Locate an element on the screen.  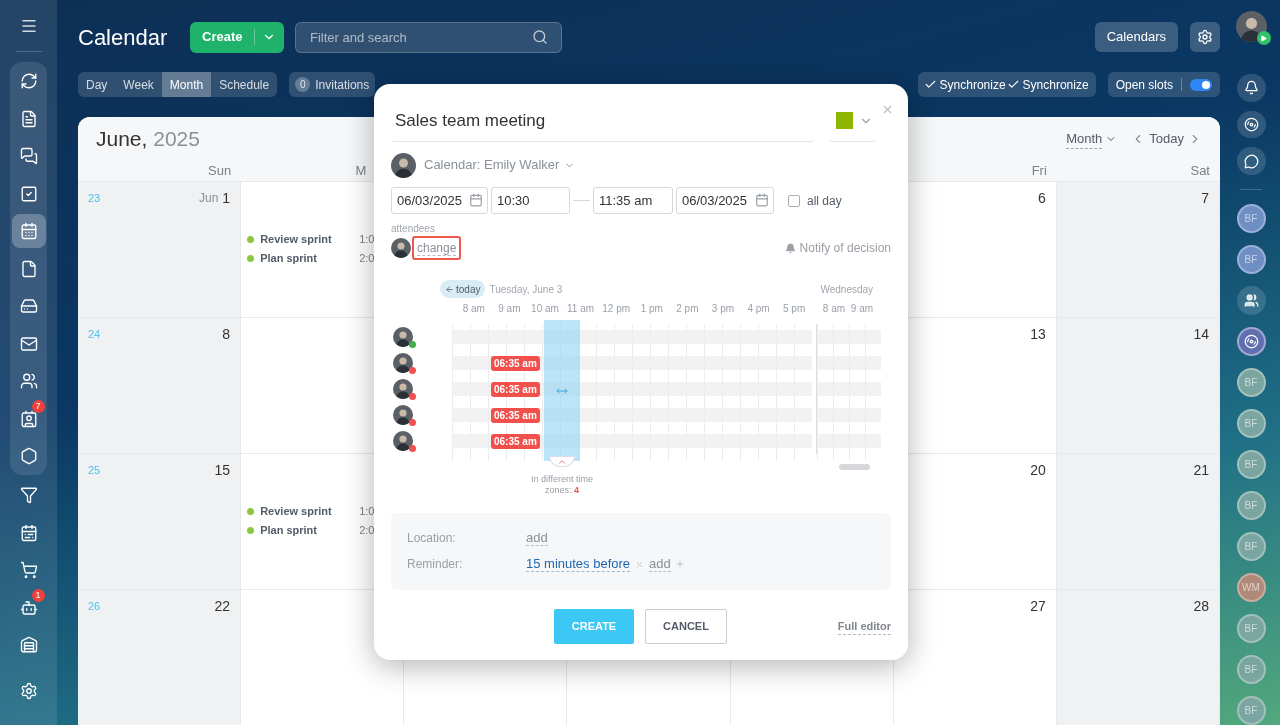
day-header: Sun is located at coordinates (220, 170).